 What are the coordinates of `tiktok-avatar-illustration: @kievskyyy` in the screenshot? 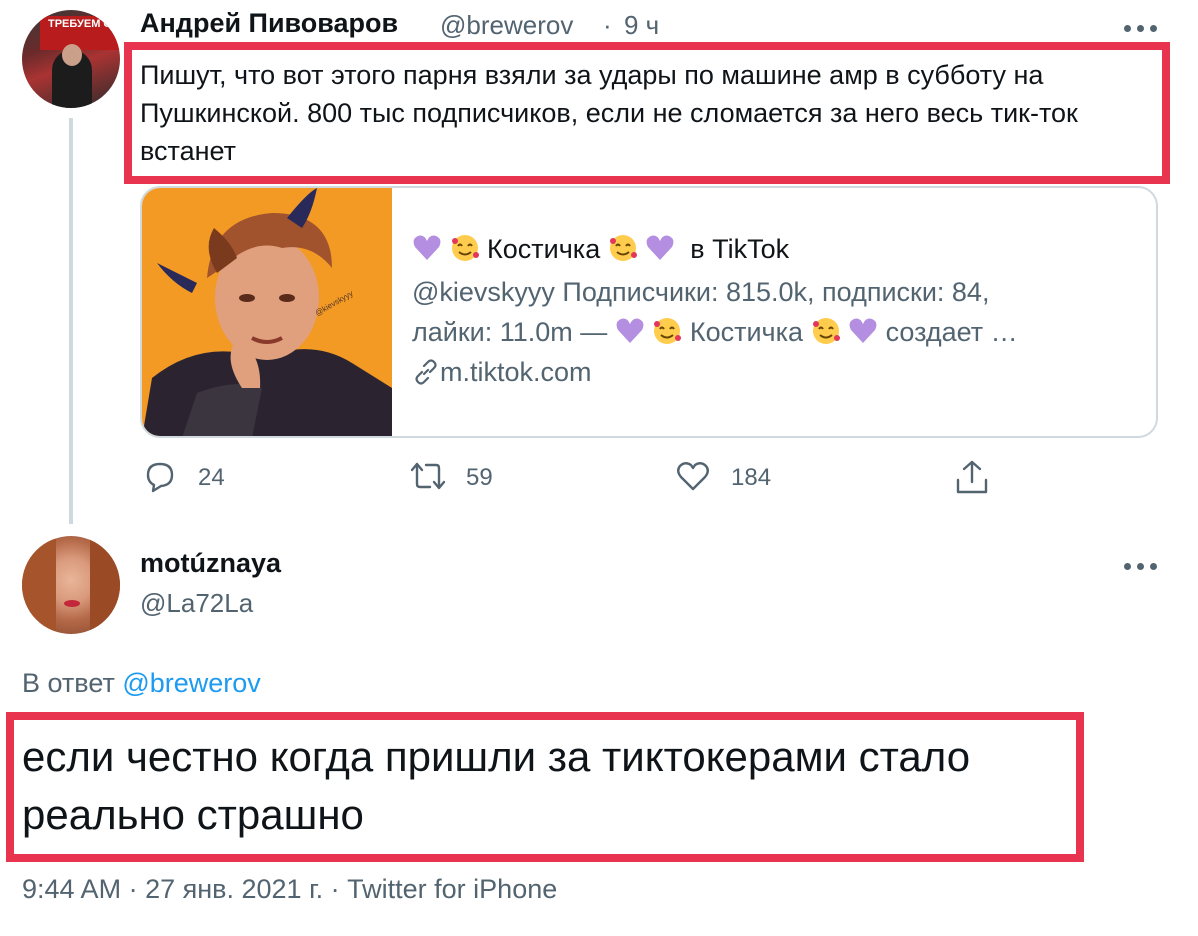 It's located at (267, 312).